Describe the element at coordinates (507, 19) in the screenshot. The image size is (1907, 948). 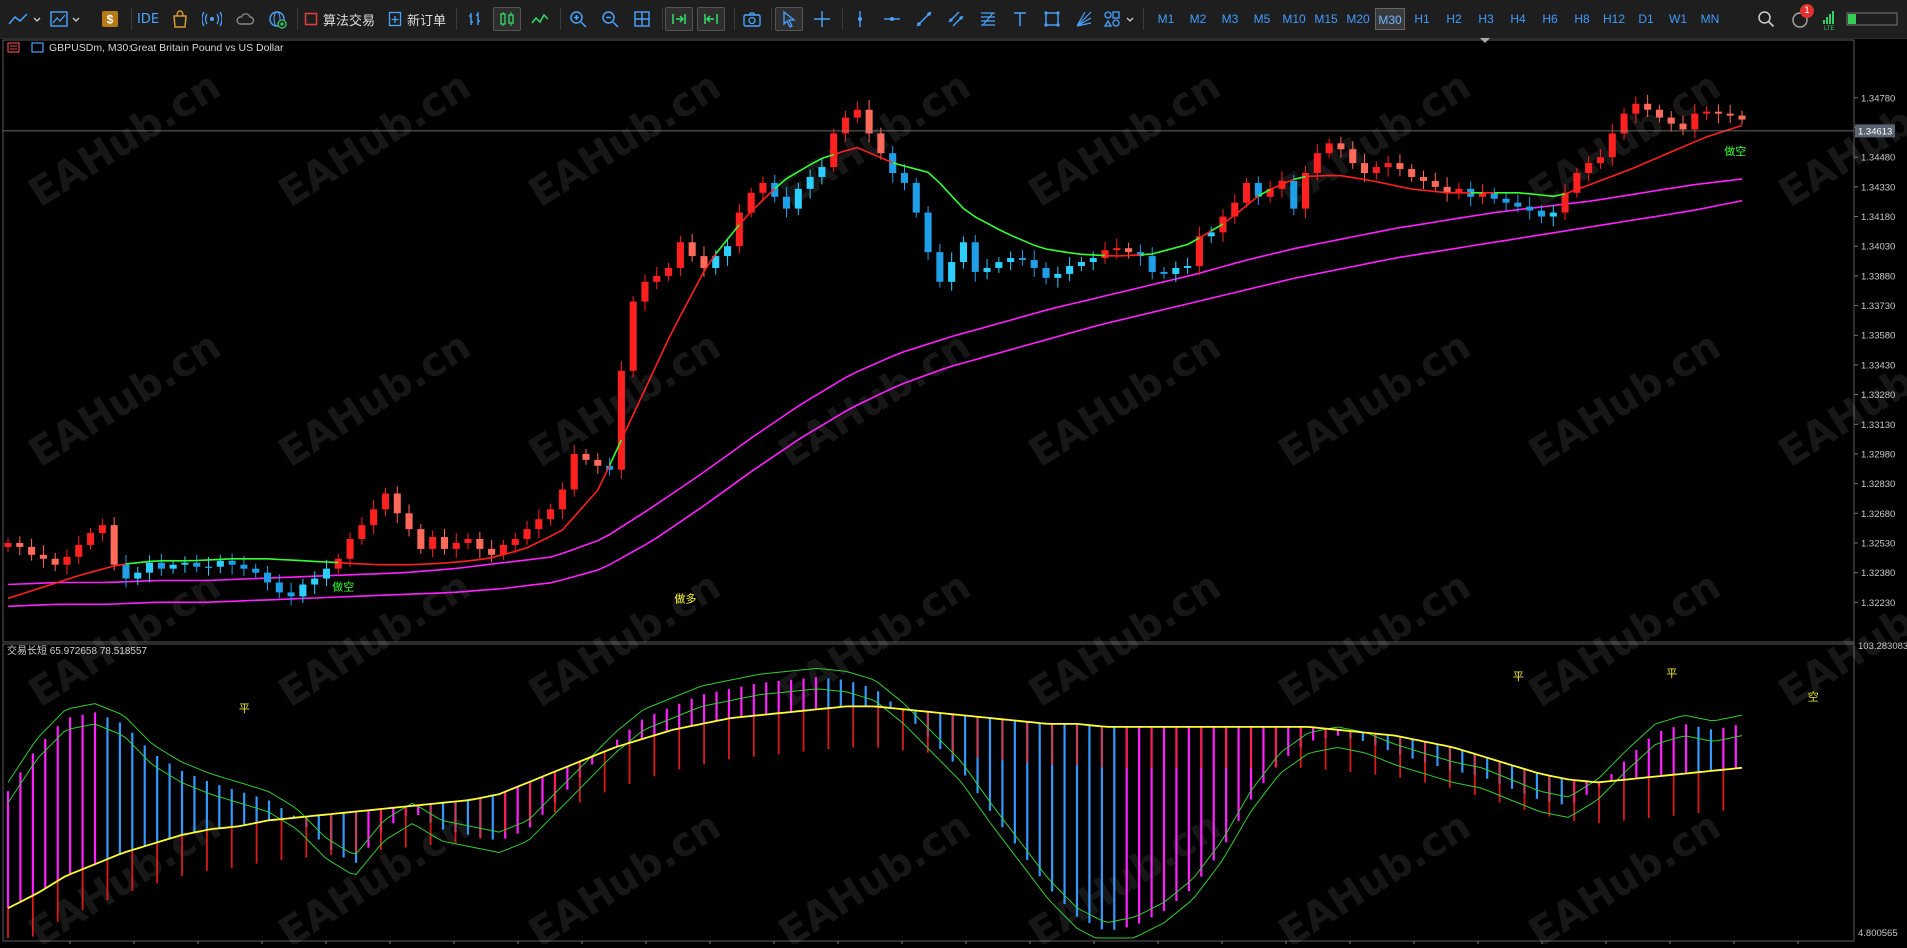
I see `candlestick-chart-icon` at that location.